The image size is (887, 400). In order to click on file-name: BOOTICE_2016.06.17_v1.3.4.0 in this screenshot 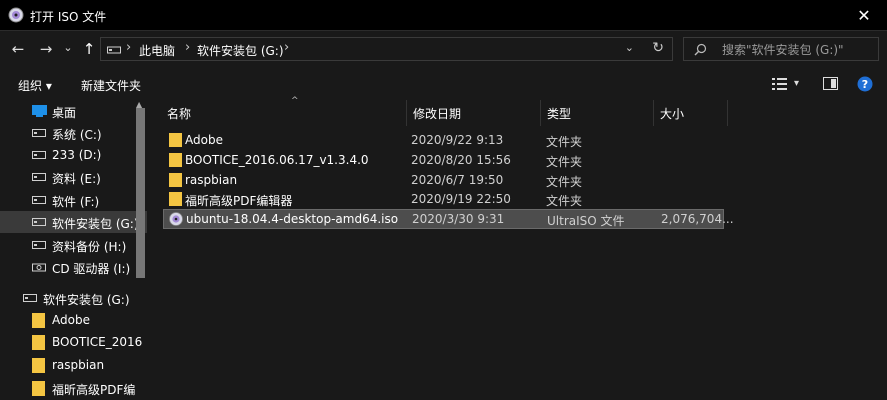, I will do `click(277, 160)`.